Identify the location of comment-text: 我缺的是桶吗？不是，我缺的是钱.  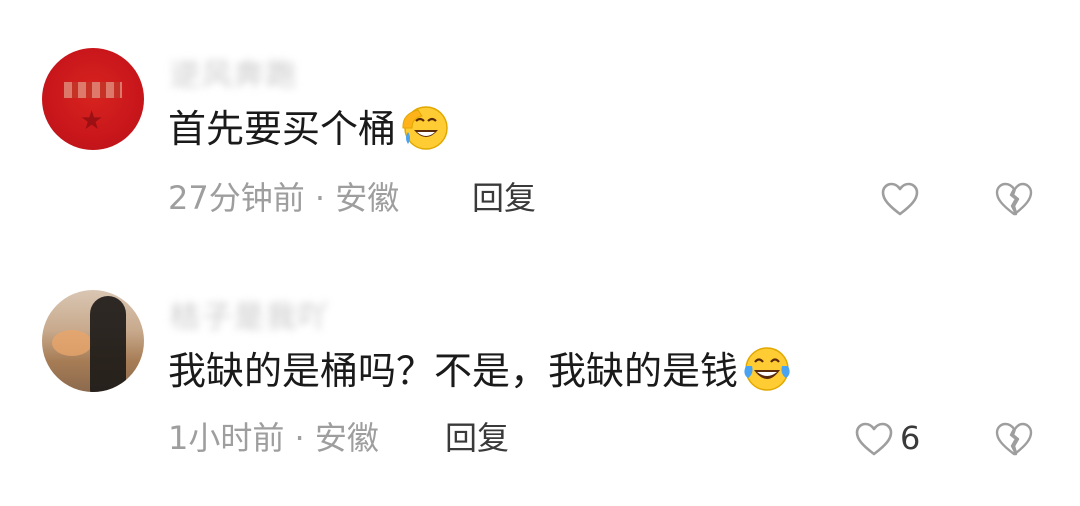
(480, 370).